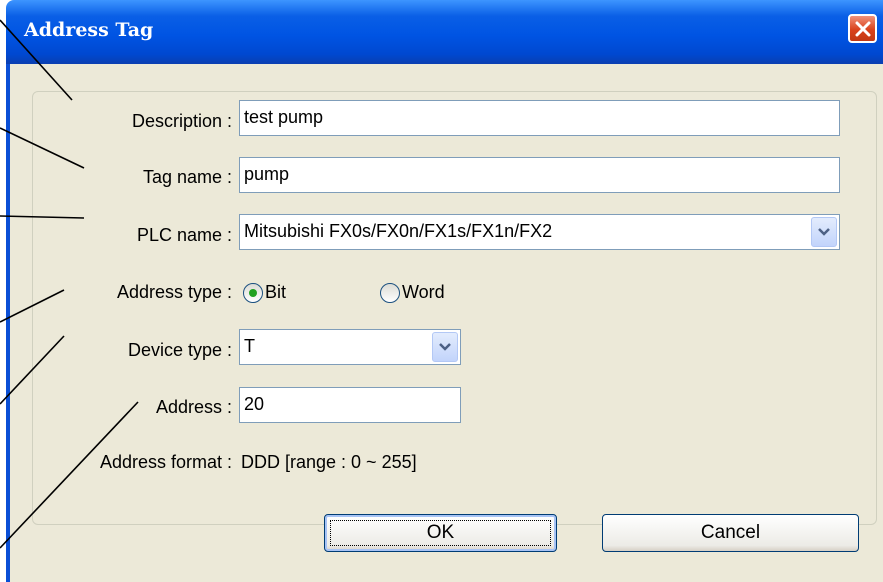 The width and height of the screenshot is (883, 582). Describe the element at coordinates (329, 462) in the screenshot. I see `address-format-value: DDD [range : 0 ~ 255]` at that location.